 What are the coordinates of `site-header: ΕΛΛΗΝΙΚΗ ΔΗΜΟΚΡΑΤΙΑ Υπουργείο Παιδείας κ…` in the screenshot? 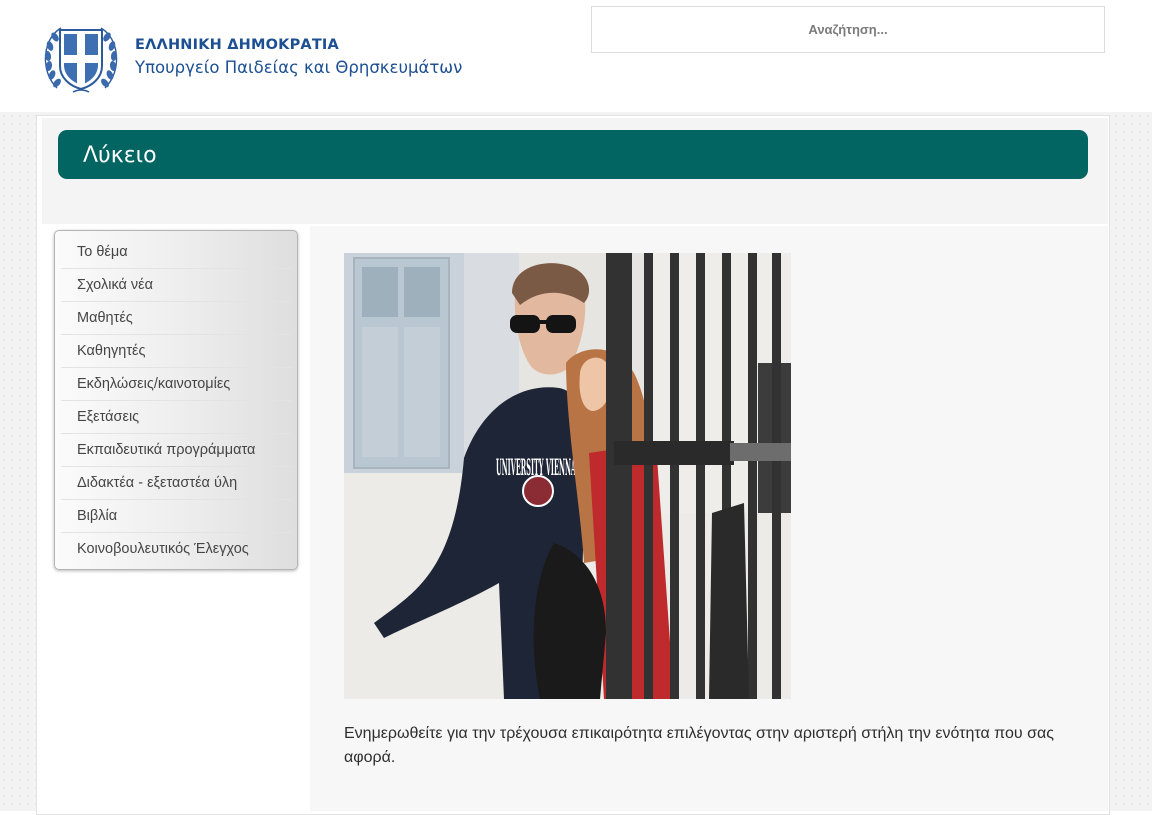 It's located at (576, 56).